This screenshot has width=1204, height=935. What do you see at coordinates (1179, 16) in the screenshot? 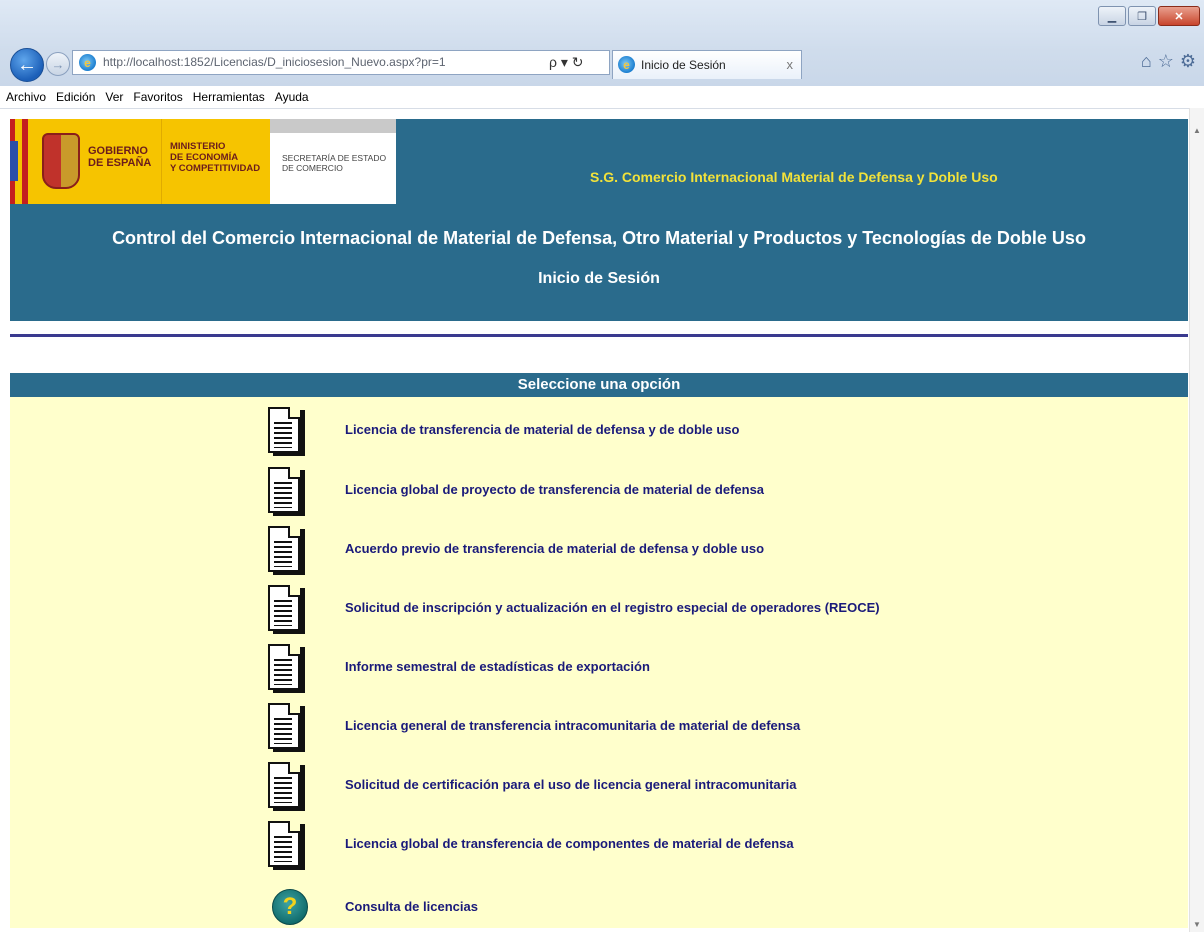
I see `close-window-button: ✕` at bounding box center [1179, 16].